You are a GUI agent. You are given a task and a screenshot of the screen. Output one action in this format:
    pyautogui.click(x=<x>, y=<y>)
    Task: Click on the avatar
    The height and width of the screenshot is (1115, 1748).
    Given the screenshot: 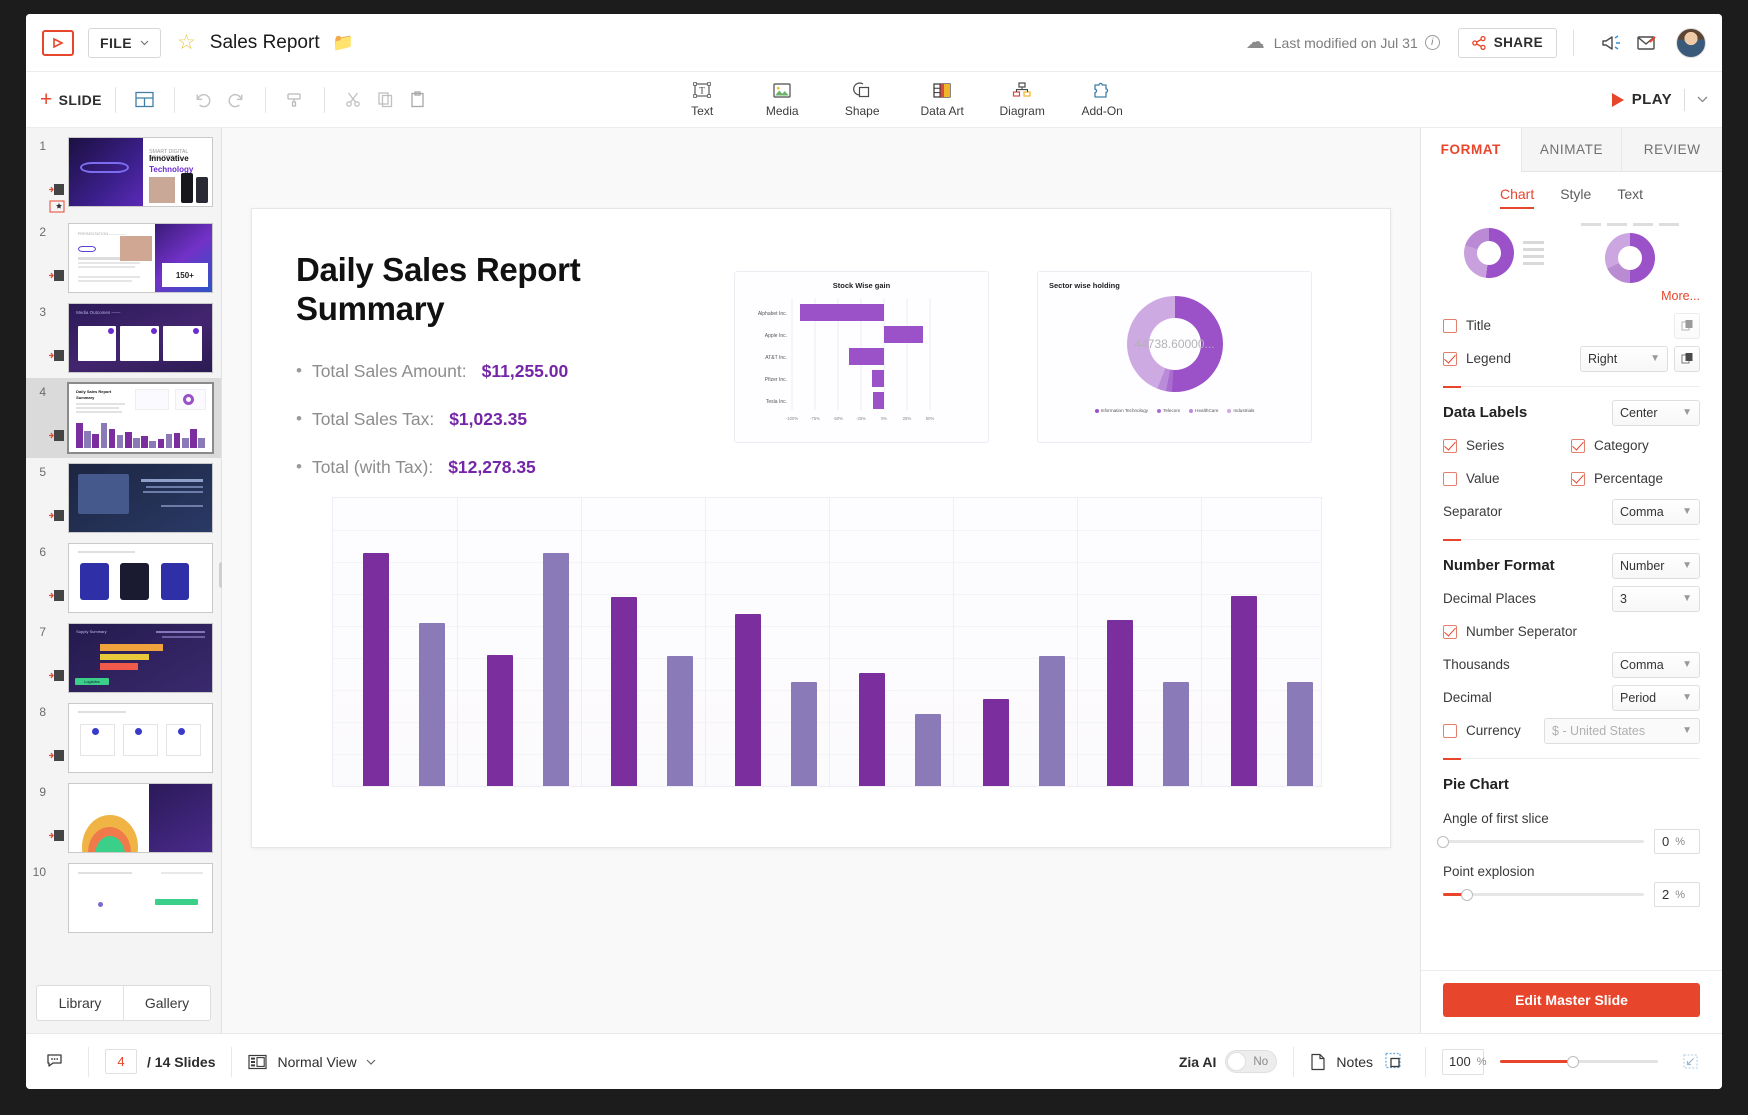 What is the action you would take?
    pyautogui.click(x=1691, y=42)
    